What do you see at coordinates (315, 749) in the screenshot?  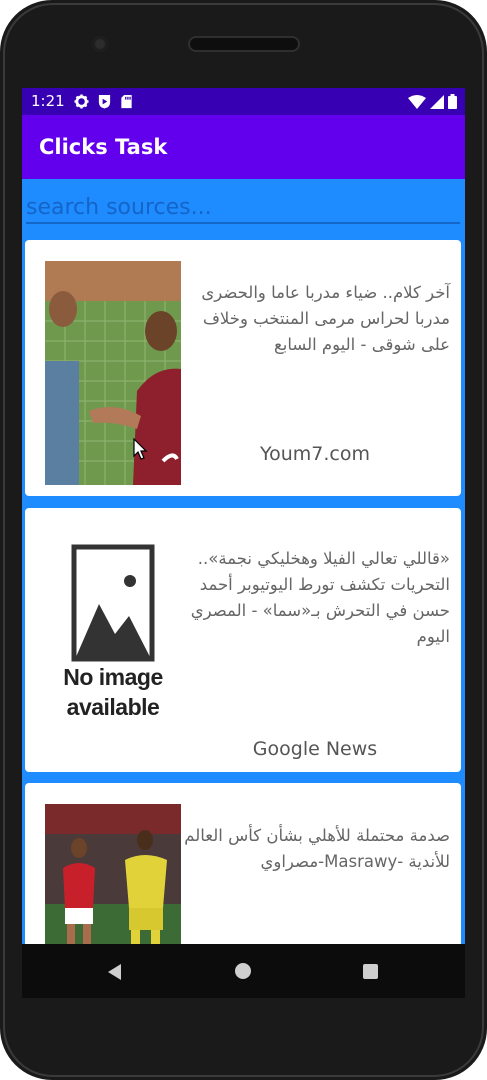 I see `article-source: Google News` at bounding box center [315, 749].